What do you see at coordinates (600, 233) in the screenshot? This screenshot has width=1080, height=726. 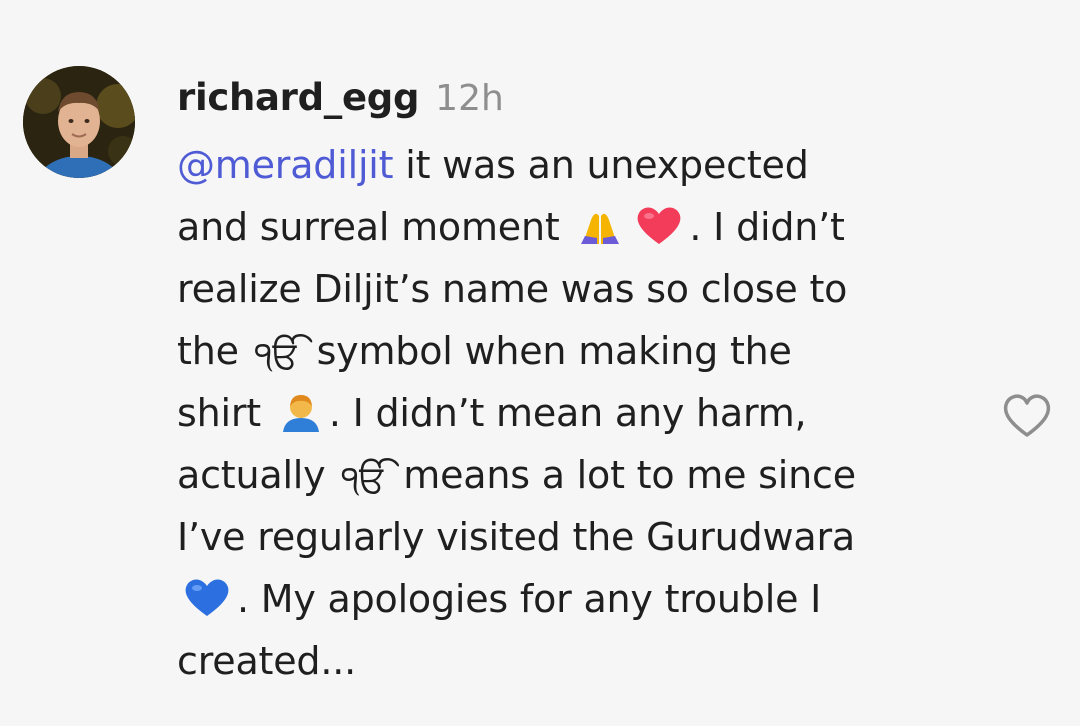 I see `folded-hands-icon` at bounding box center [600, 233].